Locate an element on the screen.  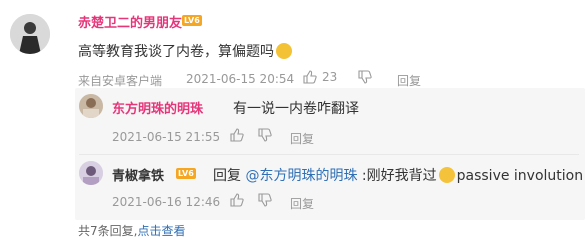
reply-2-text-after: passive involution is located at coordinates (520, 176).